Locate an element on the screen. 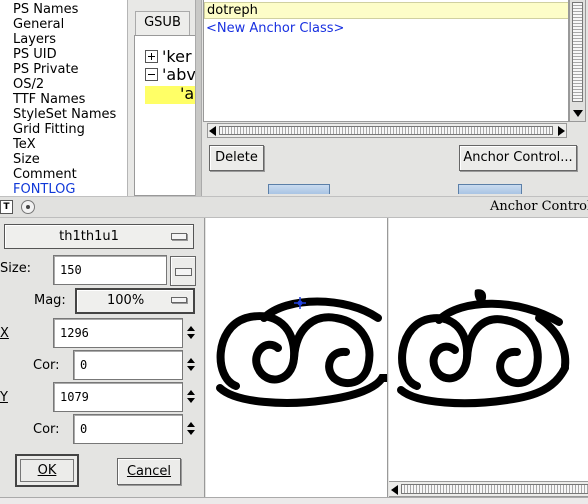 The image size is (588, 504). section-ps-uid: PS UID is located at coordinates (35, 54).